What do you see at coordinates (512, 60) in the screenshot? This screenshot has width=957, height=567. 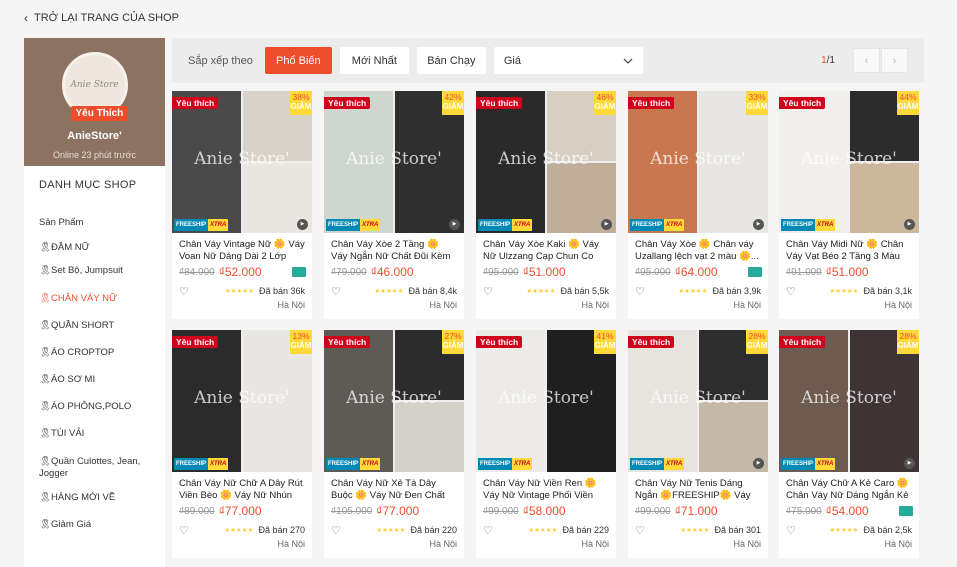 I see `price-select-label: Giá` at bounding box center [512, 60].